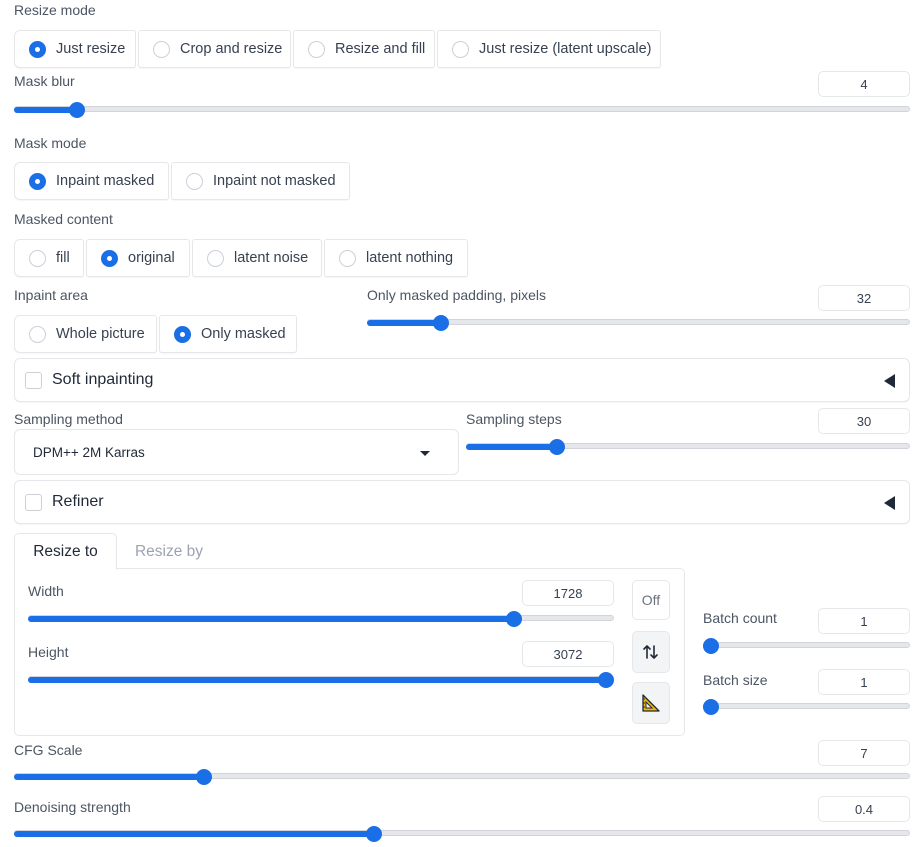 This screenshot has width=920, height=847. What do you see at coordinates (514, 419) in the screenshot?
I see `sampling-steps-label: Sampling steps` at bounding box center [514, 419].